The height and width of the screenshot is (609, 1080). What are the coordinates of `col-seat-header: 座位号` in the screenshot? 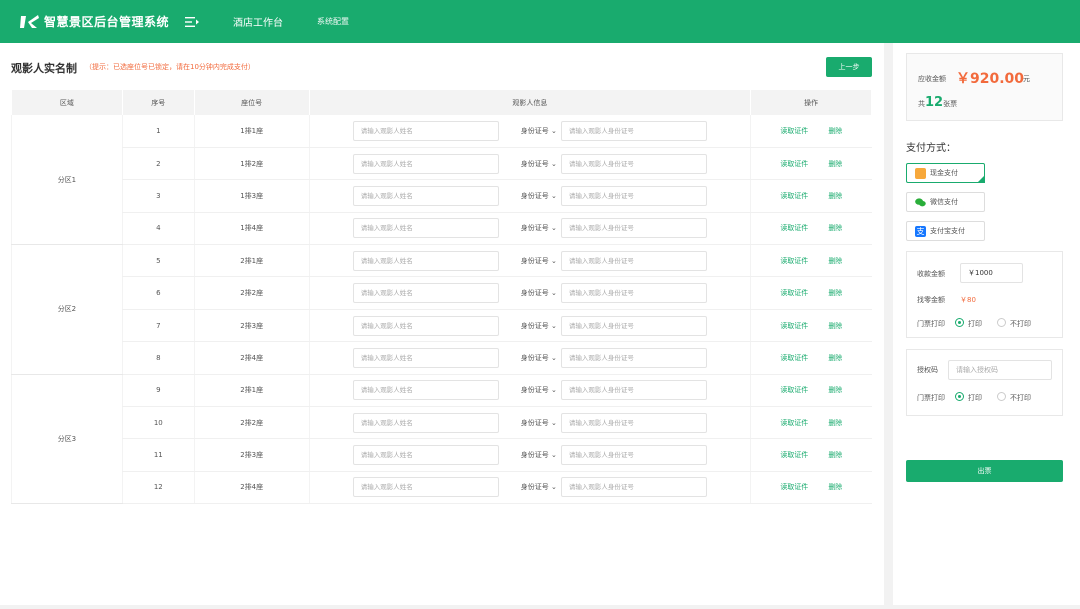 It's located at (251, 102).